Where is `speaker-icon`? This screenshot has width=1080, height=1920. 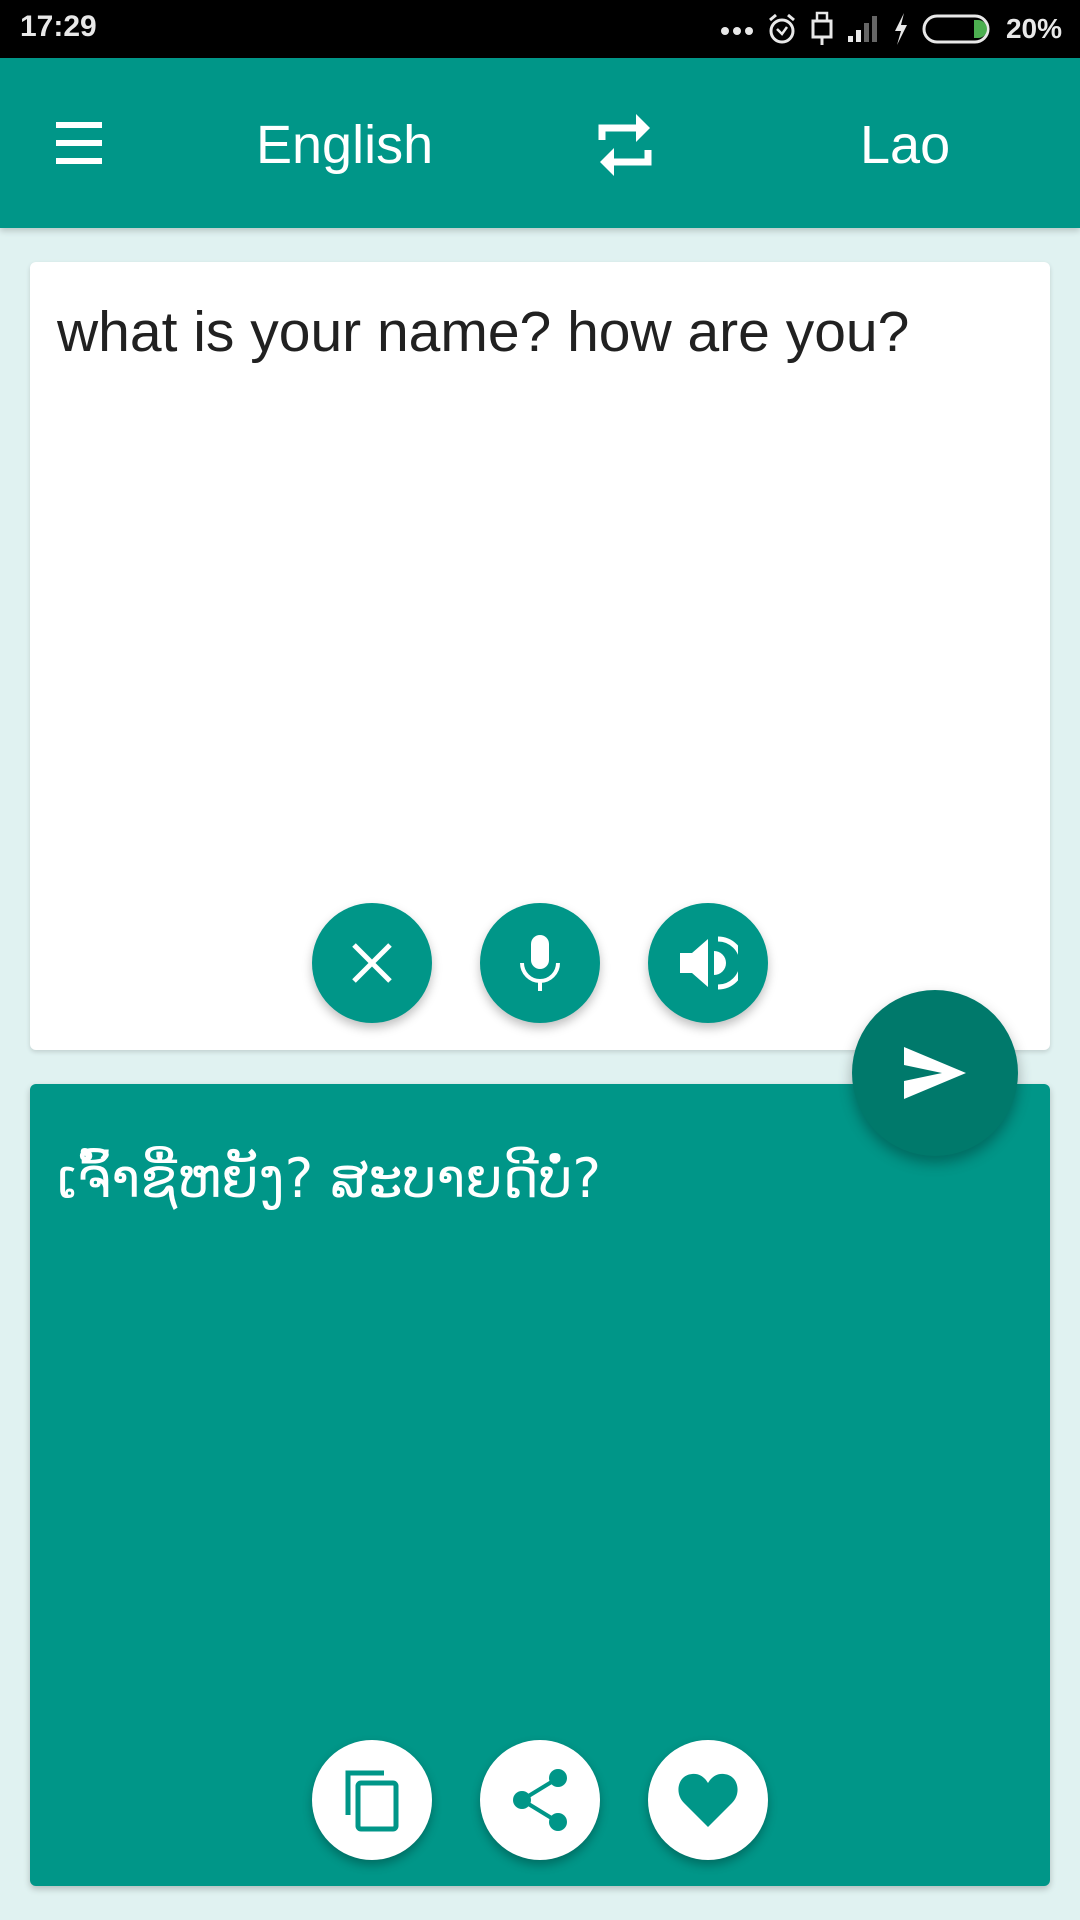
speaker-icon is located at coordinates (709, 963).